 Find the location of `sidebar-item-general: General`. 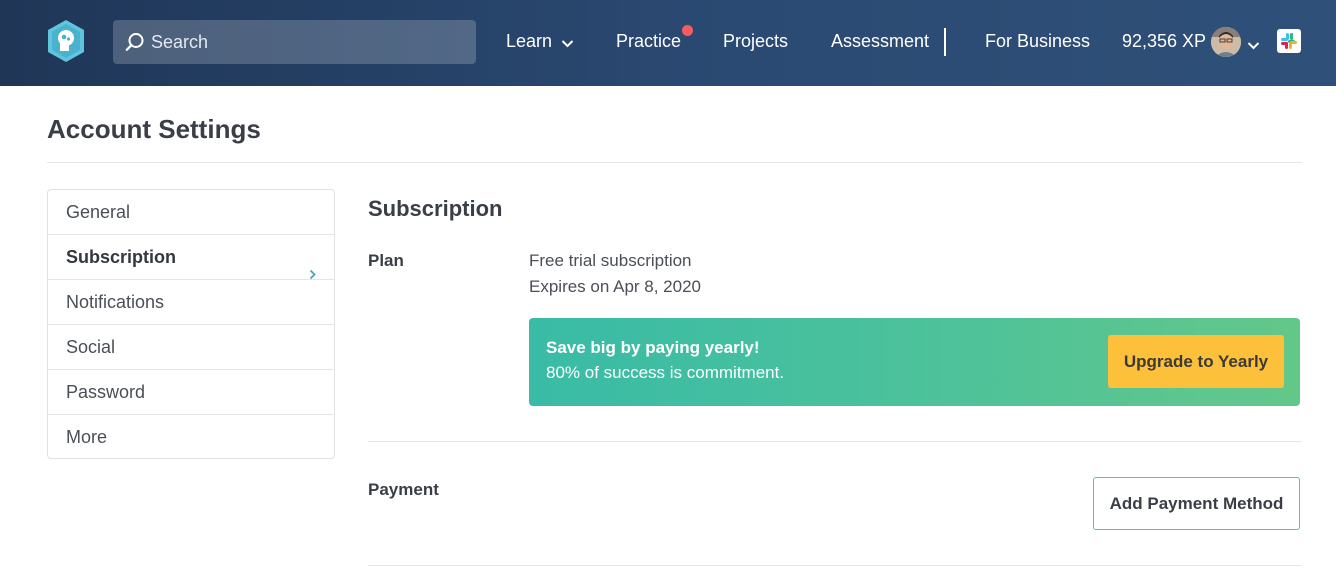

sidebar-item-general: General is located at coordinates (191, 212).